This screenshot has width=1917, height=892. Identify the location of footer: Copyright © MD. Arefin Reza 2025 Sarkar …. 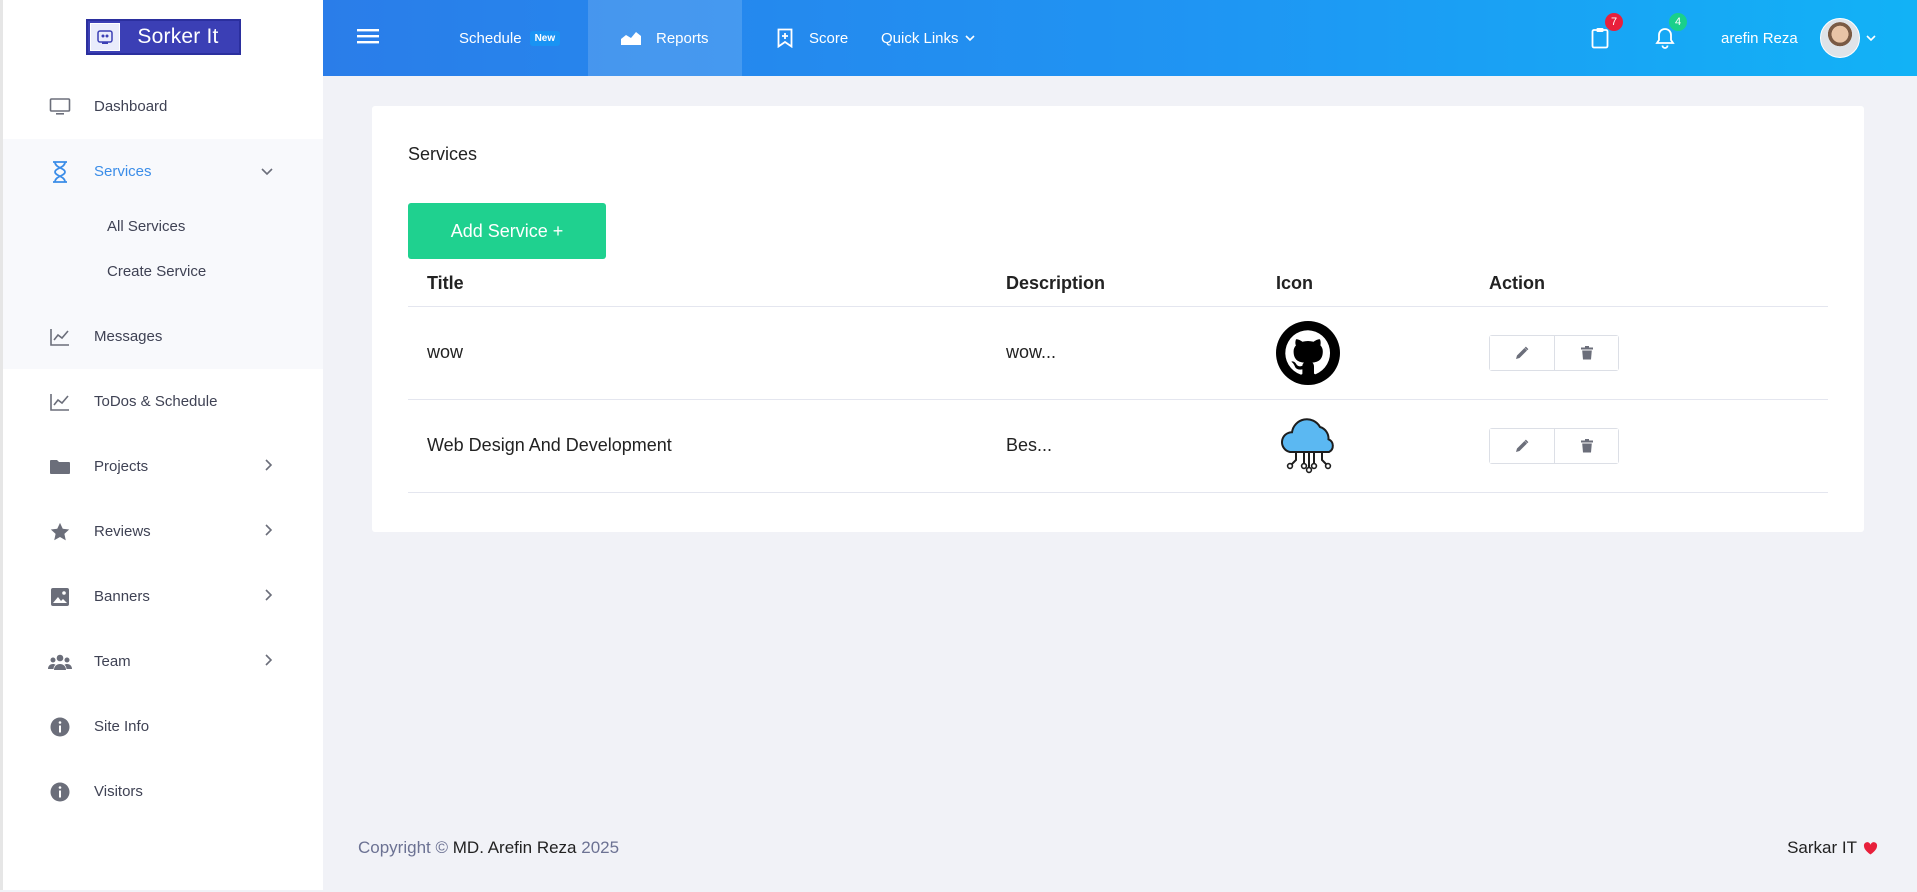
(1118, 848).